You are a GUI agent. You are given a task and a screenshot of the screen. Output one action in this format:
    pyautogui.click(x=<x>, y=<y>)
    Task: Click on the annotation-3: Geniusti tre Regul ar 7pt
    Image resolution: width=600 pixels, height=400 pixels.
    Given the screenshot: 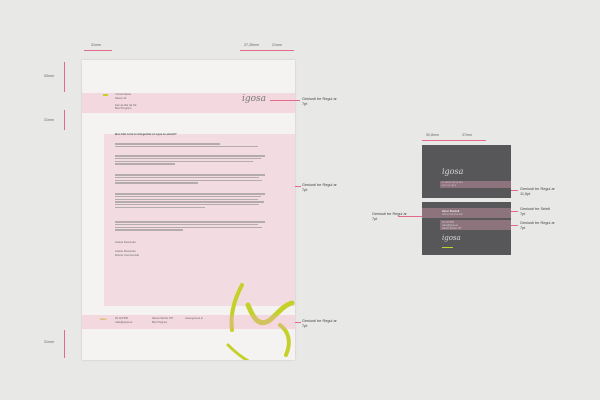 What is the action you would take?
    pyautogui.click(x=319, y=324)
    